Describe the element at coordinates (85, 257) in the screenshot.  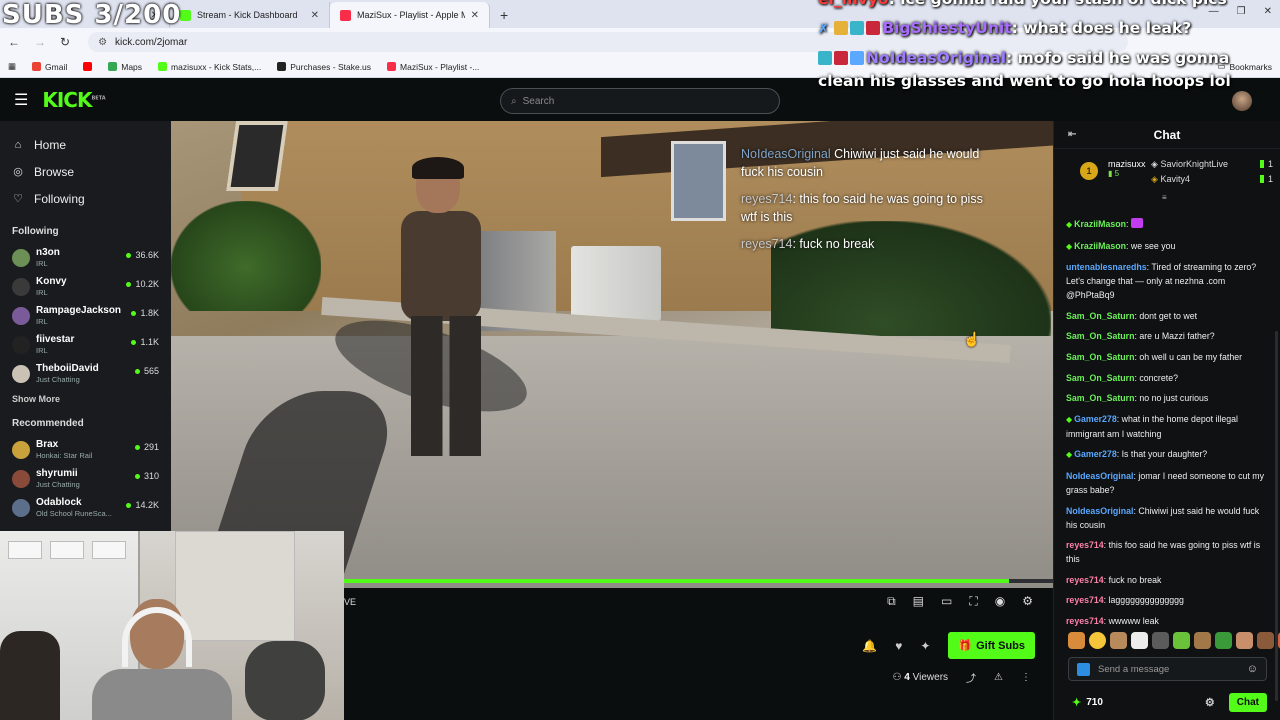
I see `following-channel: n3on IRL 36.6K` at that location.